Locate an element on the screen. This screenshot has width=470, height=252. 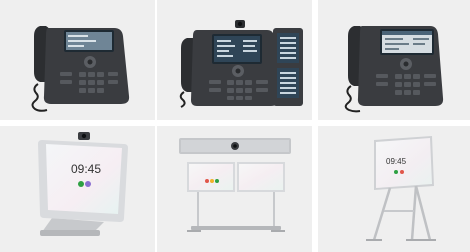
call-end-icon is located at coordinates (402, 172).